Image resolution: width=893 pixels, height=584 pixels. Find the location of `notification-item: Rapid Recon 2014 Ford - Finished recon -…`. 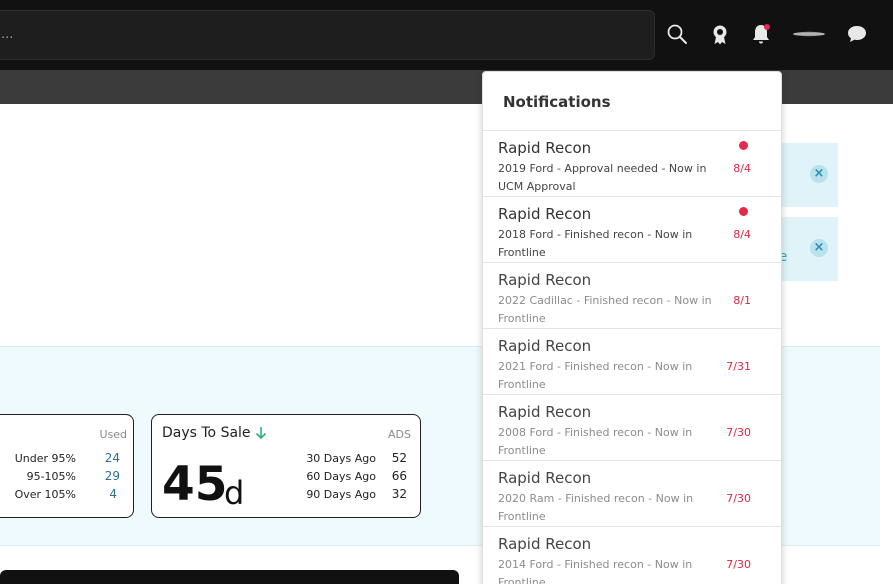

notification-item: Rapid Recon 2014 Ford - Finished recon -… is located at coordinates (632, 555).